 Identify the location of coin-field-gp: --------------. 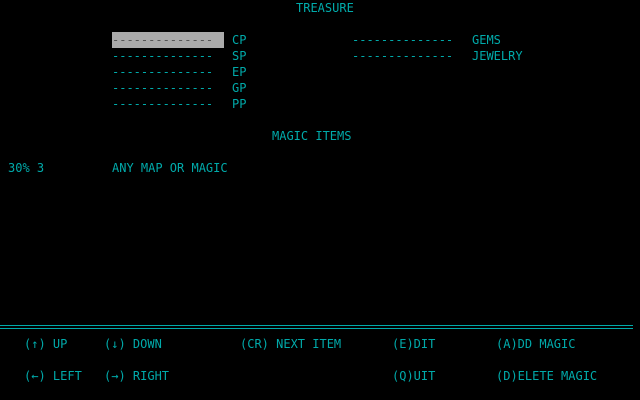
(168, 88).